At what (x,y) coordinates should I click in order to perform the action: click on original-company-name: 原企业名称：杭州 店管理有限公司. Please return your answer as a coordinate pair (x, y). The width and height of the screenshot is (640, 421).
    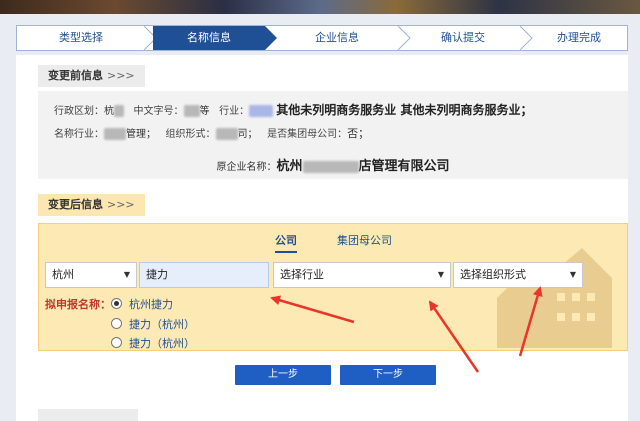
    Looking at the image, I should click on (333, 166).